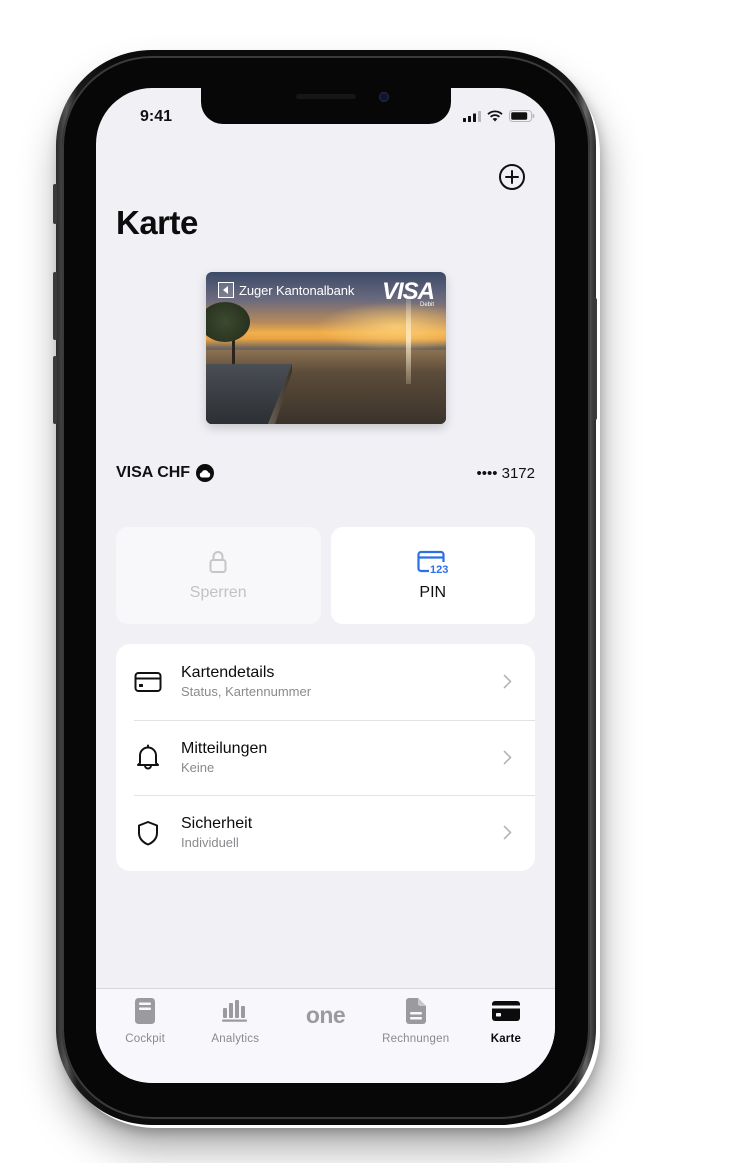 This screenshot has height=1163, width=750. Describe the element at coordinates (432, 562) in the screenshot. I see `card-pin-icon: 123` at that location.